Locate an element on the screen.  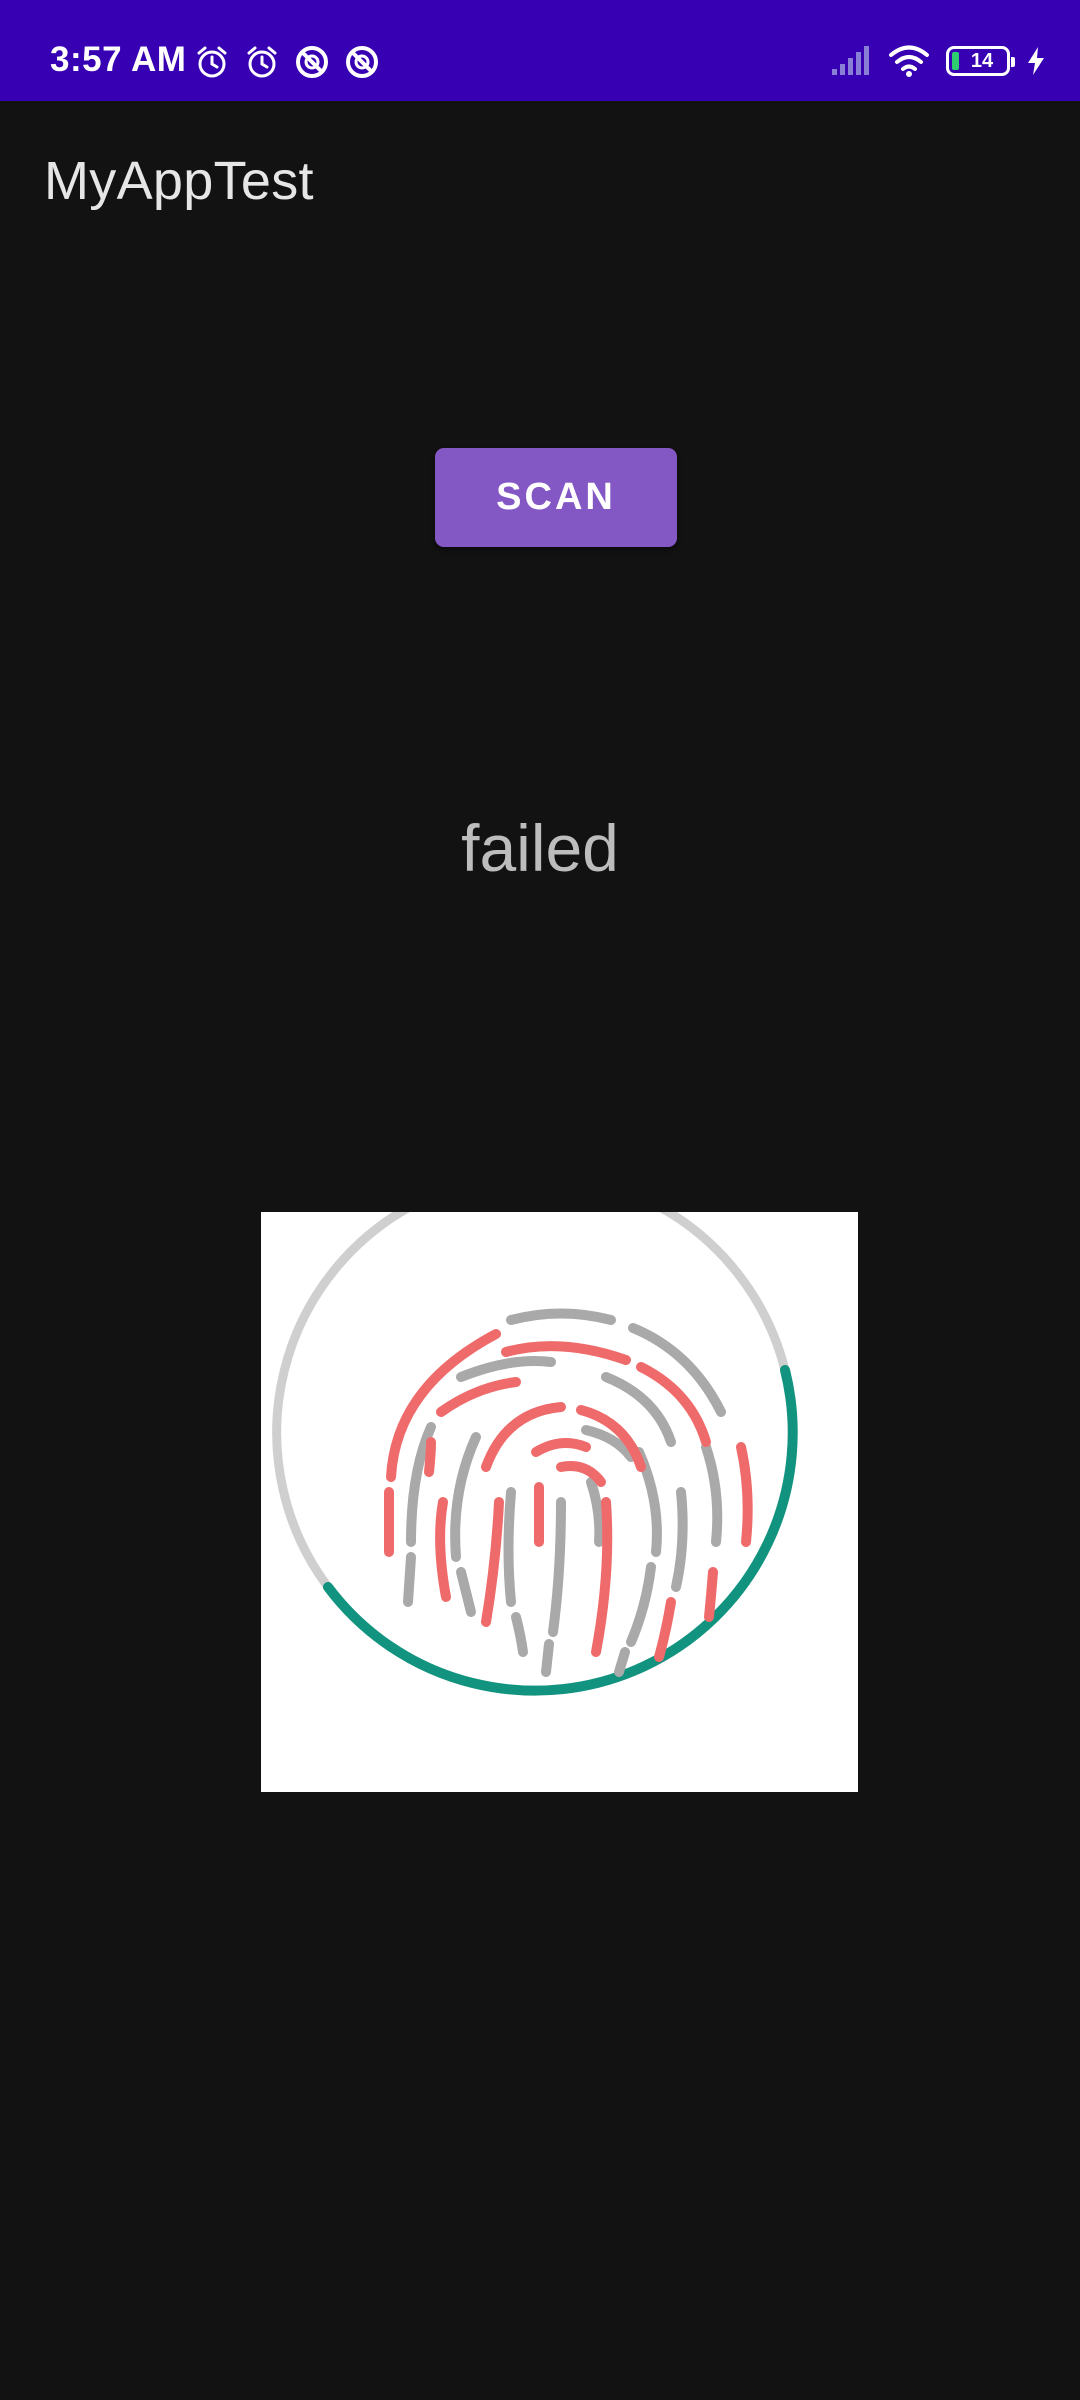
result-status-text: failed is located at coordinates (540, 848).